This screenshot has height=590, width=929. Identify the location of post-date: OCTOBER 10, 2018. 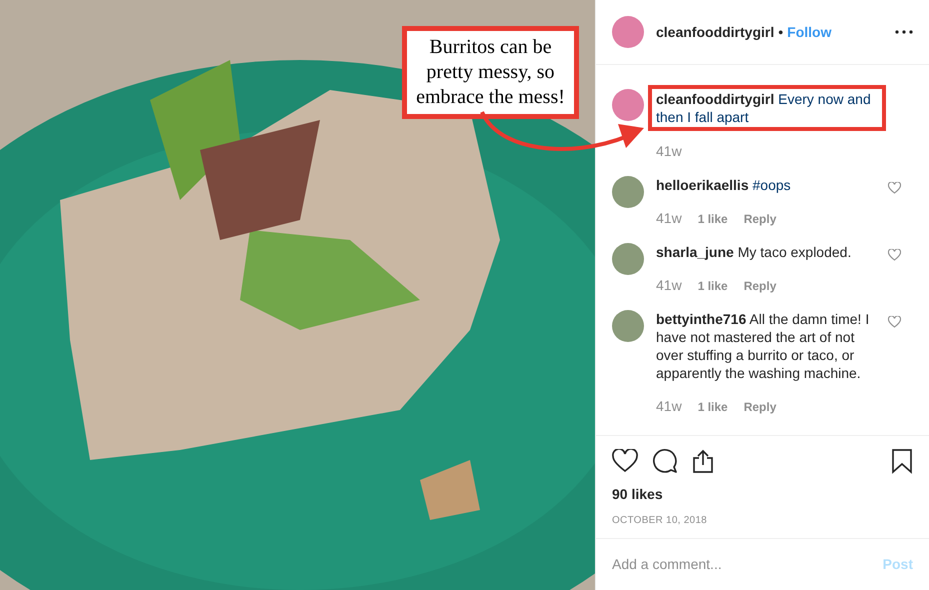
(660, 521).